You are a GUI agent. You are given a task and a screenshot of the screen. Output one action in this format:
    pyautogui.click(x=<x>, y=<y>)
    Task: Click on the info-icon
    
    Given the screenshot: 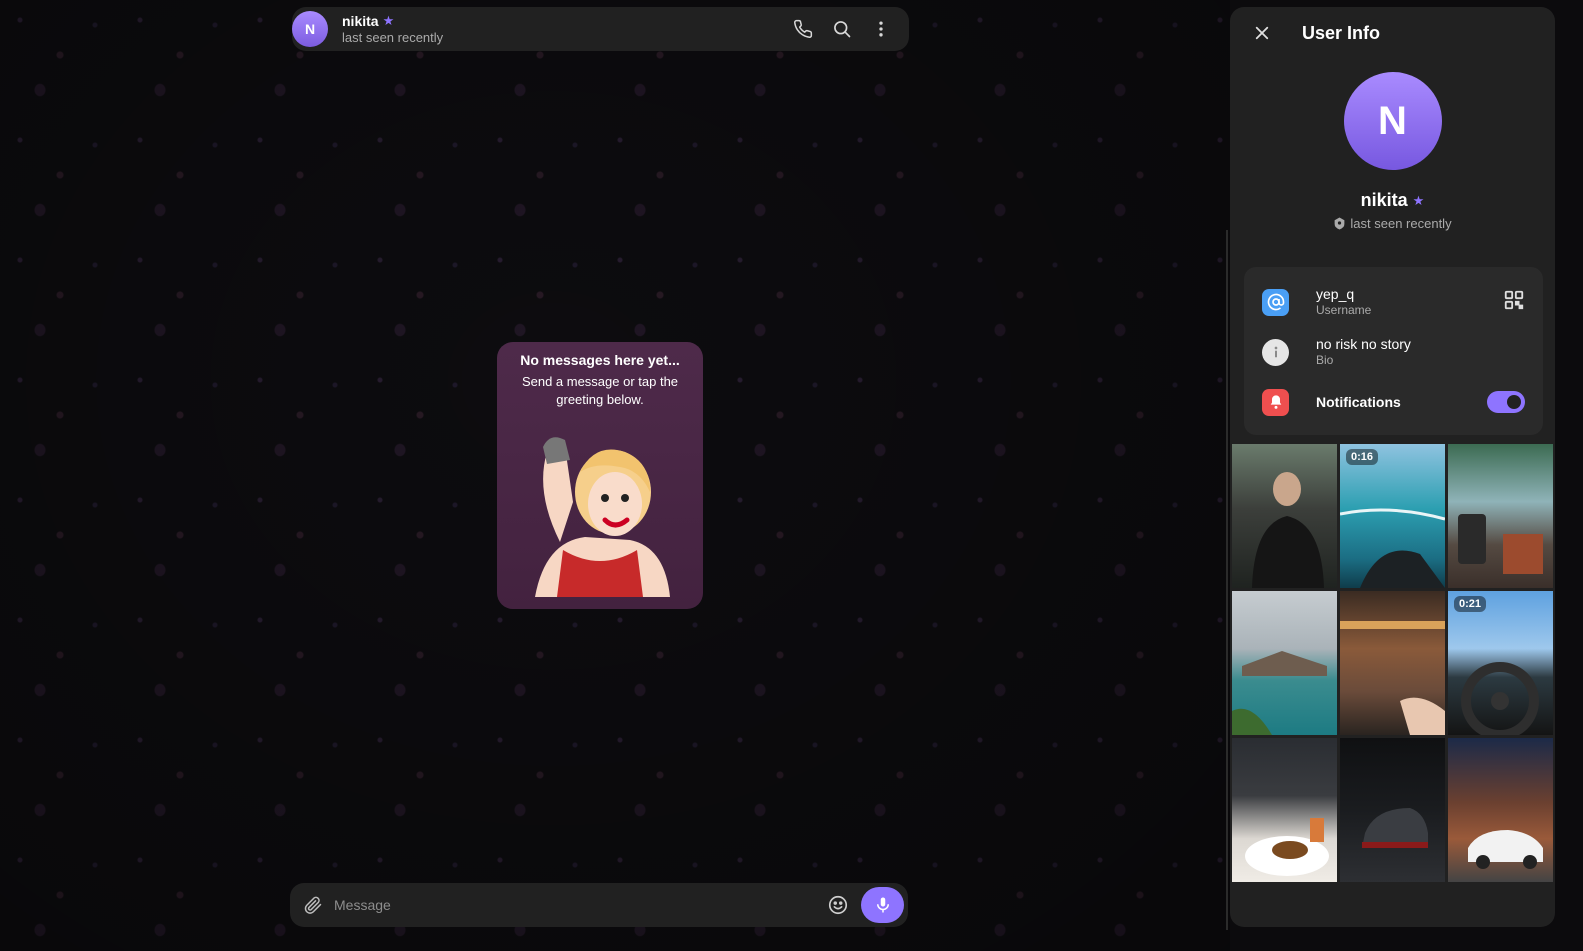 What is the action you would take?
    pyautogui.click(x=1275, y=352)
    